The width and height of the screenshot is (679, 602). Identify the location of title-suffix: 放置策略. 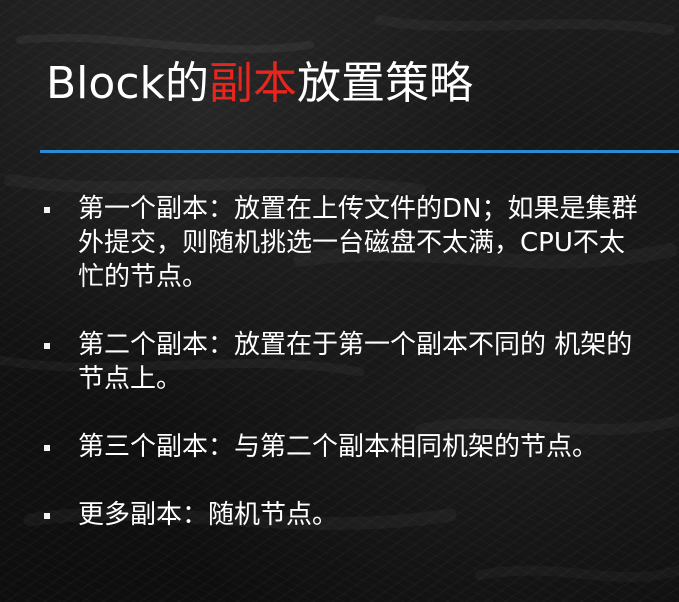
(385, 83).